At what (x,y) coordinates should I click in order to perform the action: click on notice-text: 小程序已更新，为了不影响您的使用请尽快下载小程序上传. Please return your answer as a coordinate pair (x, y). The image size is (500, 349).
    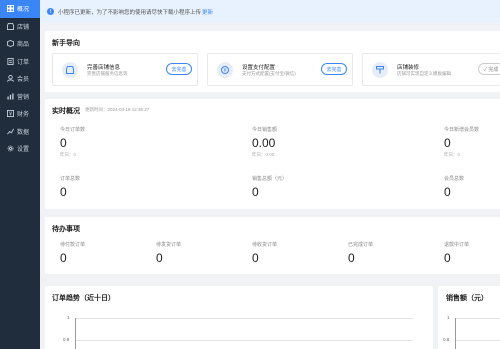
    Looking at the image, I should click on (130, 12).